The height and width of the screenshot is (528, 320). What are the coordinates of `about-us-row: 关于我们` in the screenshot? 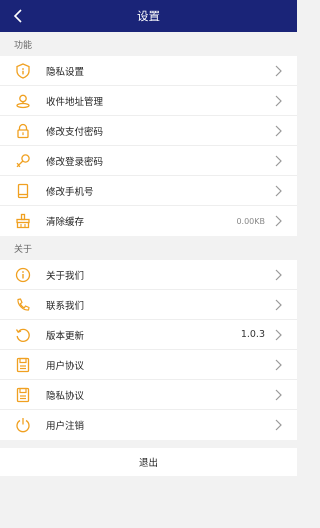 It's located at (148, 275).